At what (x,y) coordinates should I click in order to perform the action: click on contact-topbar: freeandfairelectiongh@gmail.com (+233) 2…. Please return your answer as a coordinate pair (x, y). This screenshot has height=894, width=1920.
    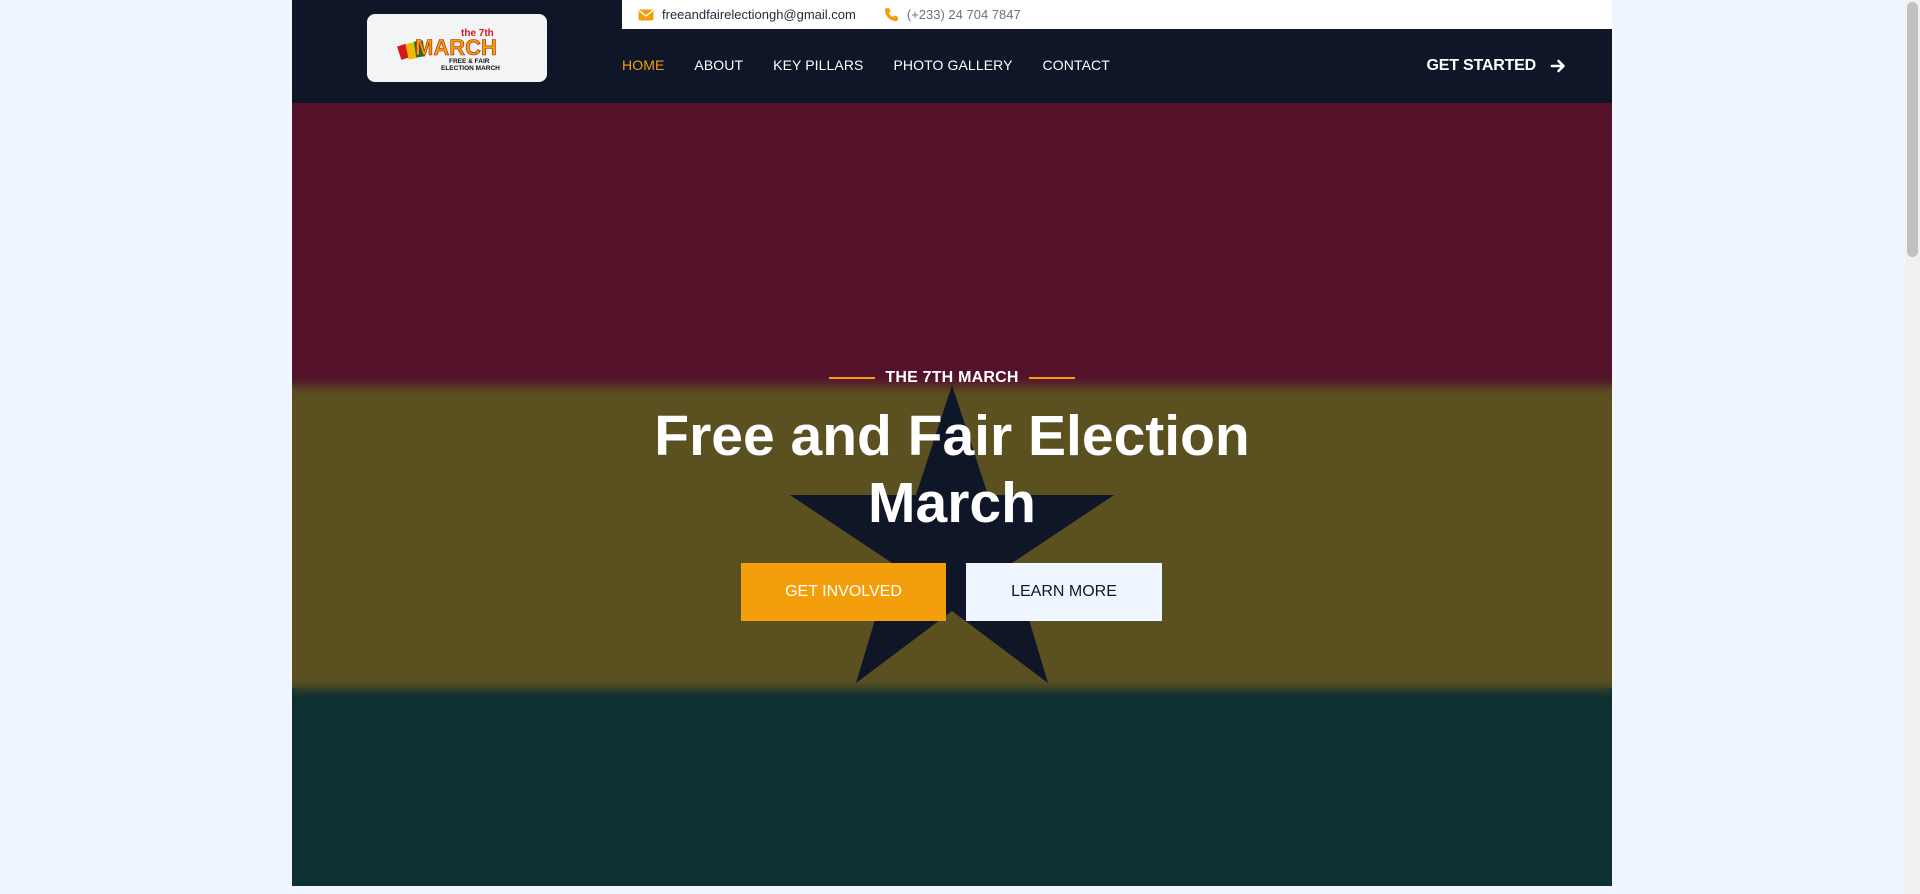
    Looking at the image, I should click on (1117, 14).